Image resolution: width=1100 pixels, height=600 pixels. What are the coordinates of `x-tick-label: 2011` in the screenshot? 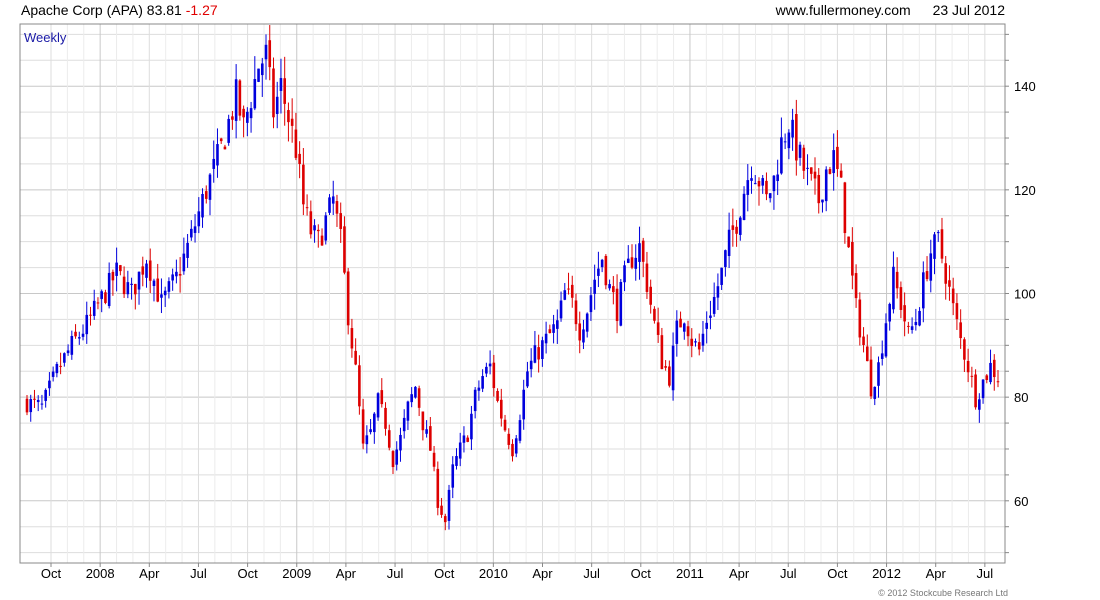 It's located at (690, 573).